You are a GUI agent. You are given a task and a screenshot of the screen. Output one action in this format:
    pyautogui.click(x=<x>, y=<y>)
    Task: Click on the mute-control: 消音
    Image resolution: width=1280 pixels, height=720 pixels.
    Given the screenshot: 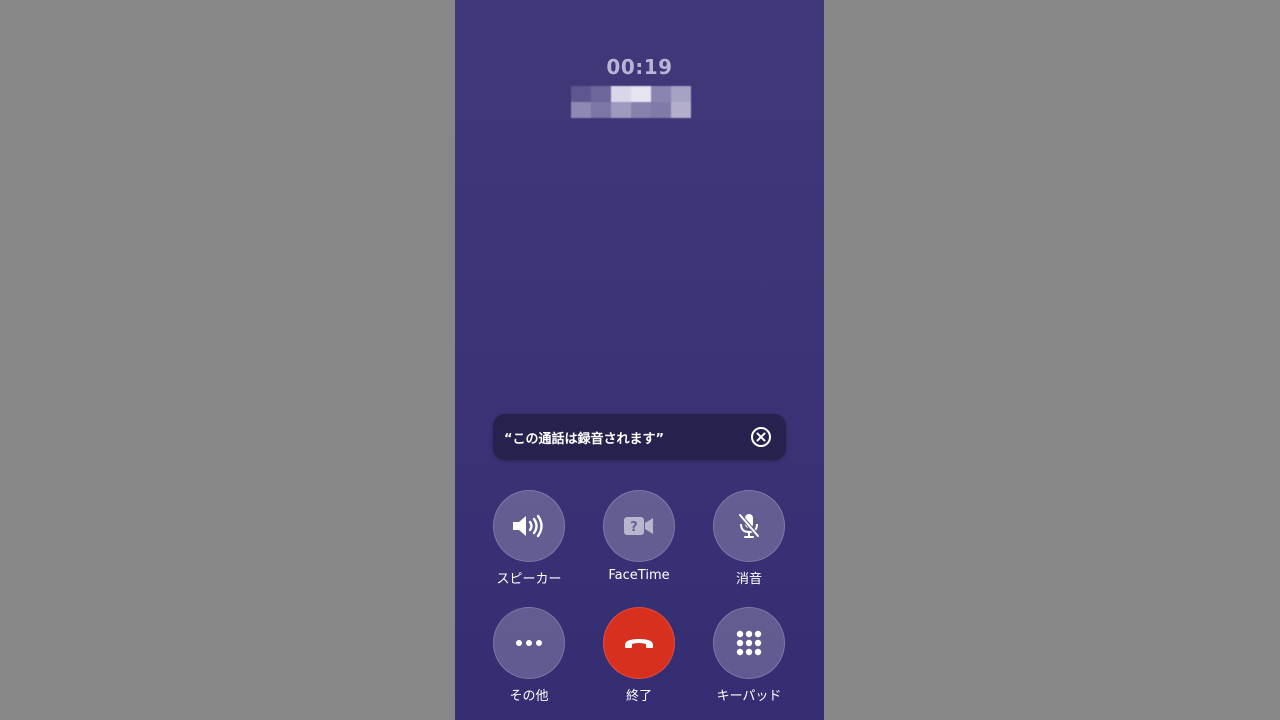 What is the action you would take?
    pyautogui.click(x=749, y=538)
    